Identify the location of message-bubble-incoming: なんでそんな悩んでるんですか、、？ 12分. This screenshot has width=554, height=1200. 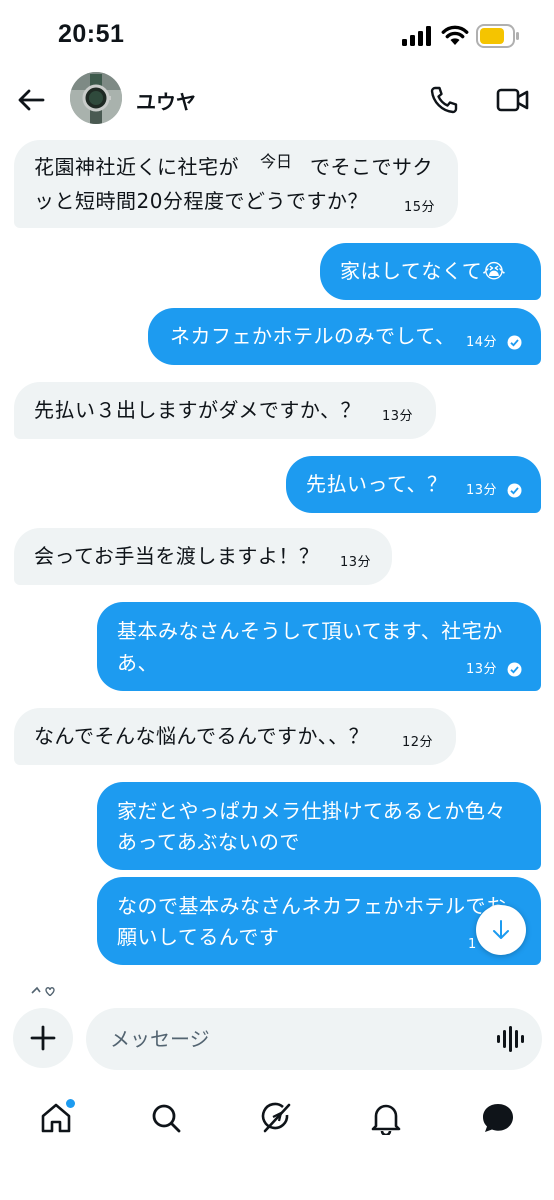
(235, 736).